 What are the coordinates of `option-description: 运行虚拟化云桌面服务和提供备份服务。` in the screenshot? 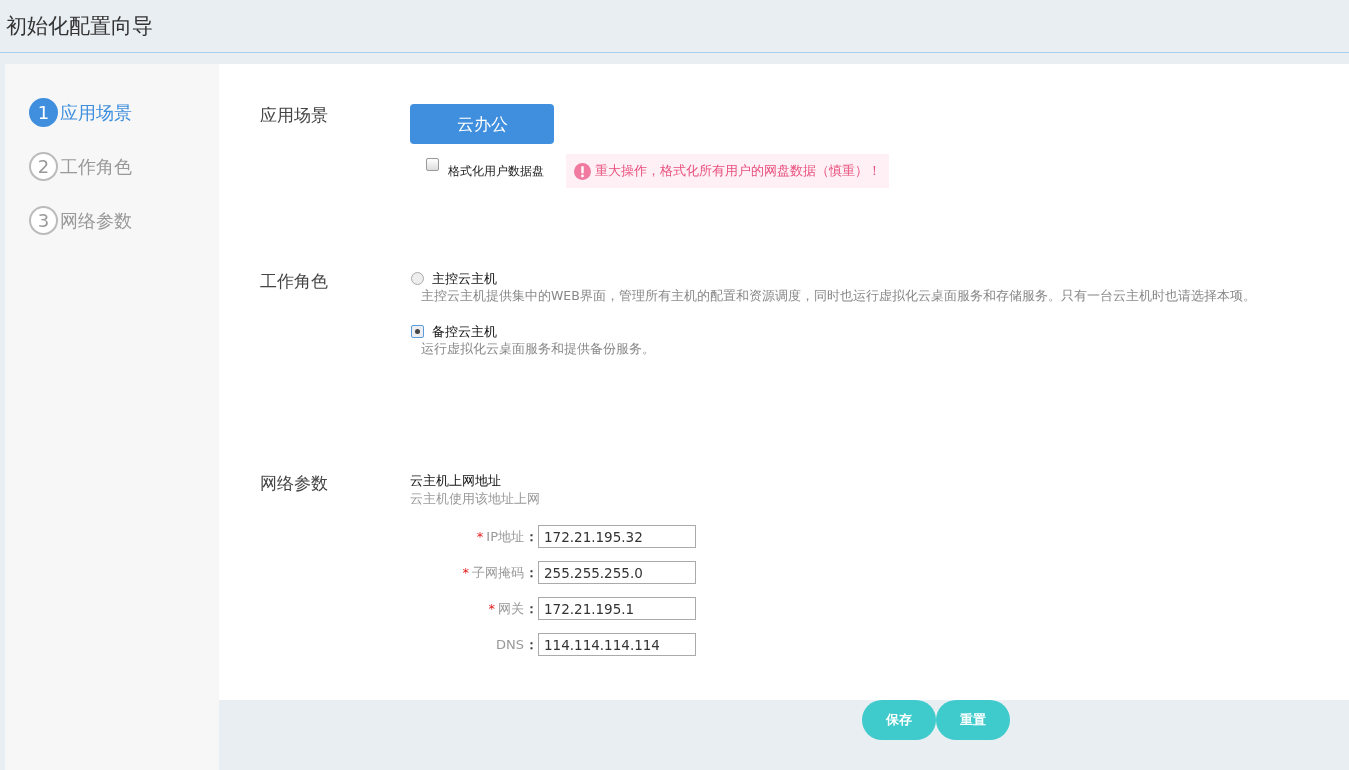 It's located at (538, 349).